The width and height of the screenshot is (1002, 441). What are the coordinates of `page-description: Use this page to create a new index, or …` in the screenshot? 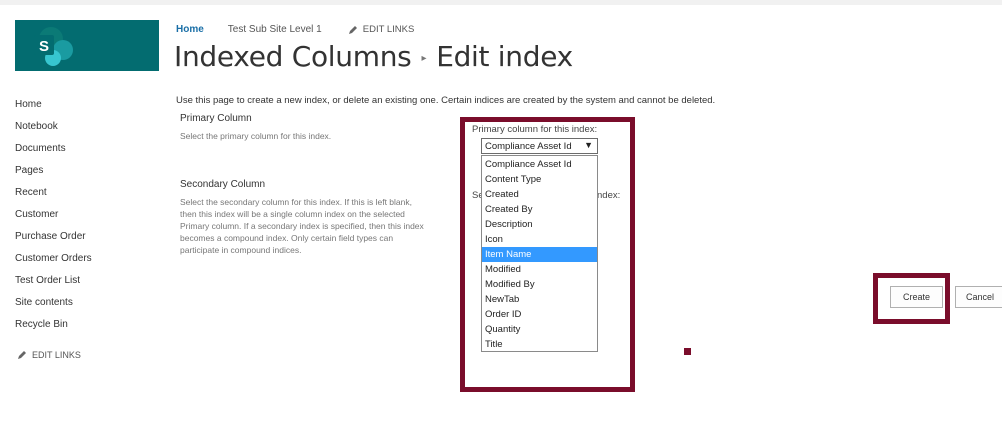 It's located at (446, 100).